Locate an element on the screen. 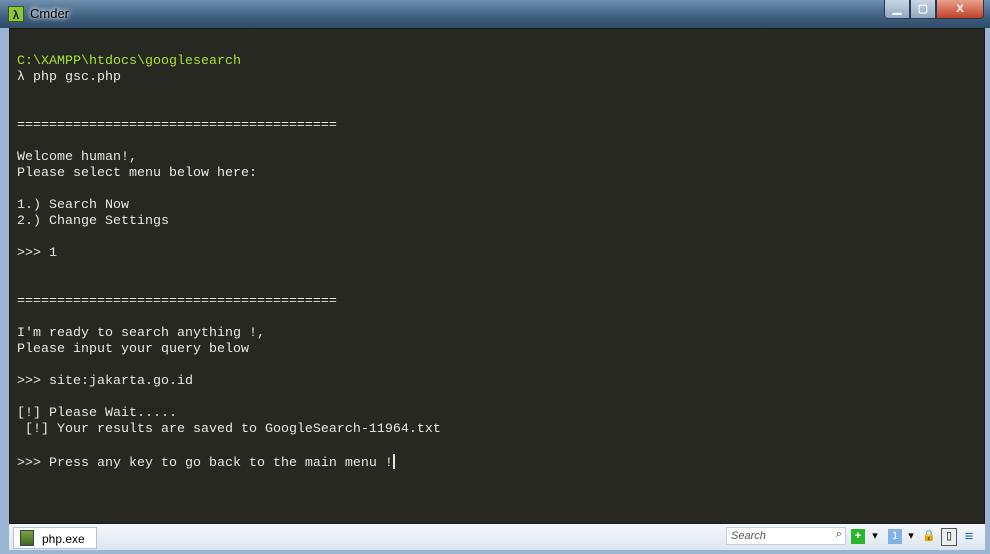  search-icon: ⌕ is located at coordinates (839, 534).